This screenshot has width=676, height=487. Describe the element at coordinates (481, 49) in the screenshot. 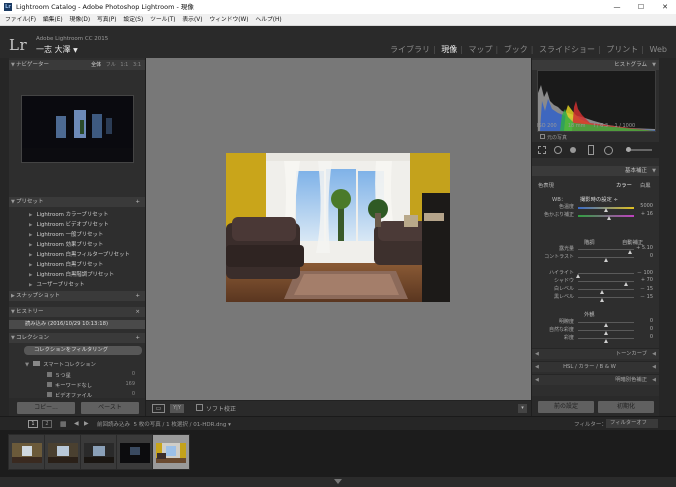

I see `module-map: マップ` at that location.